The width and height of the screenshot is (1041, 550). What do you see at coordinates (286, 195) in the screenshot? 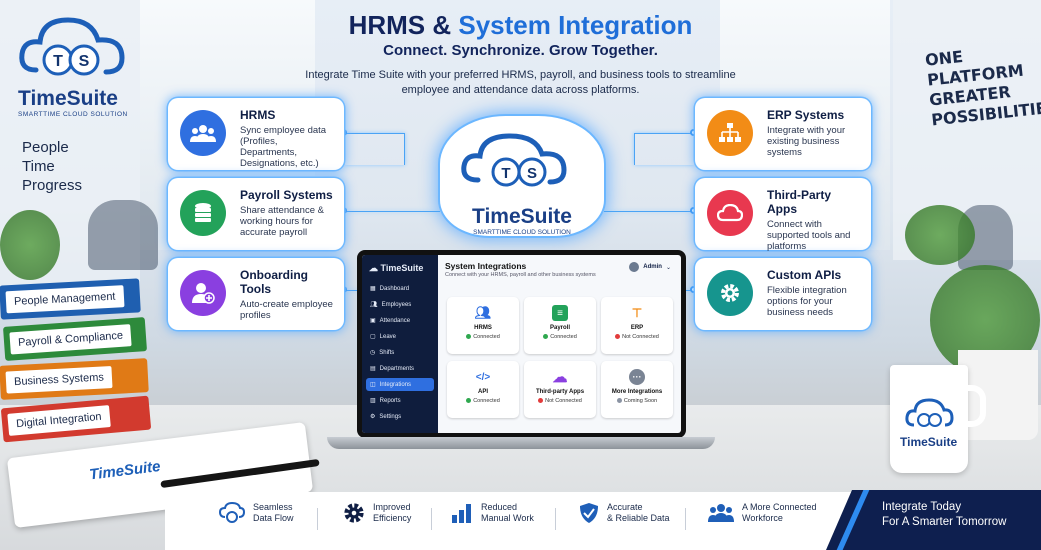
I see `card-title: Payroll Systems` at bounding box center [286, 195].